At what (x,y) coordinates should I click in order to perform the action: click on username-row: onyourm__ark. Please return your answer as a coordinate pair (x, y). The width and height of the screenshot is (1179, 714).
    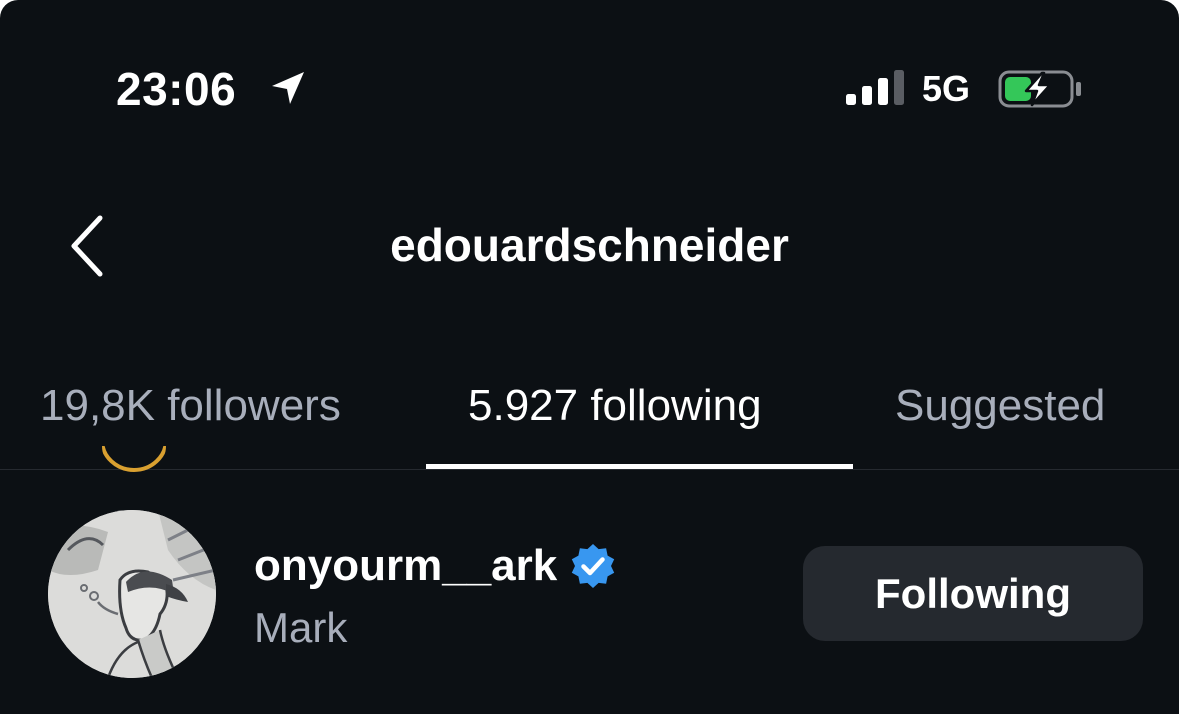
    Looking at the image, I should click on (435, 566).